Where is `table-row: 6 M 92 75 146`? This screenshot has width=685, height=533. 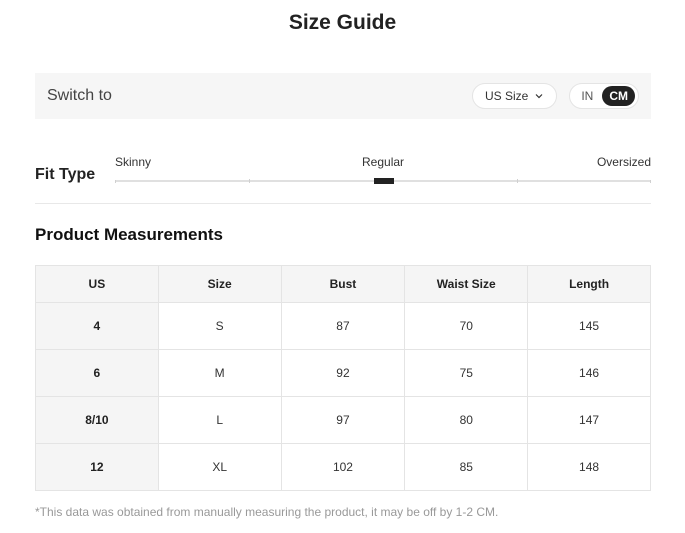
table-row: 6 M 92 75 146 is located at coordinates (343, 373).